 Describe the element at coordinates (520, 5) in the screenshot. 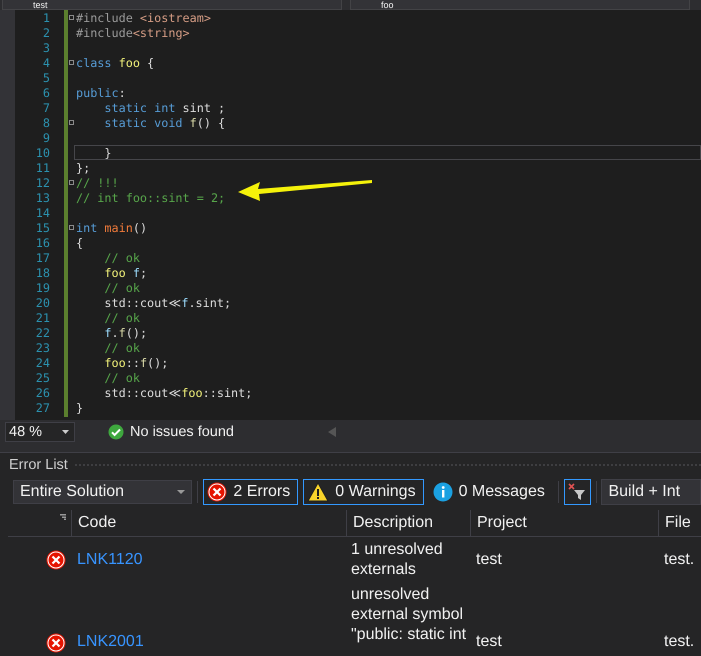

I see `scope-dropdown: foo` at that location.